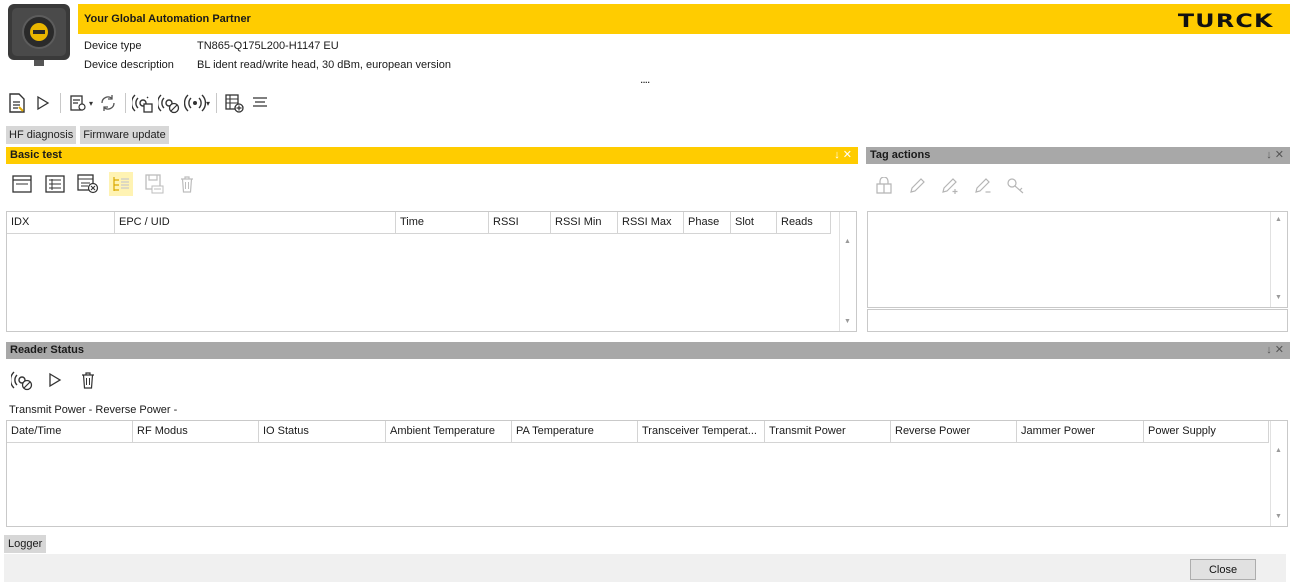 The width and height of the screenshot is (1290, 582). I want to click on tab-strip: HF diagnosis Firmware update, so click(89, 135).